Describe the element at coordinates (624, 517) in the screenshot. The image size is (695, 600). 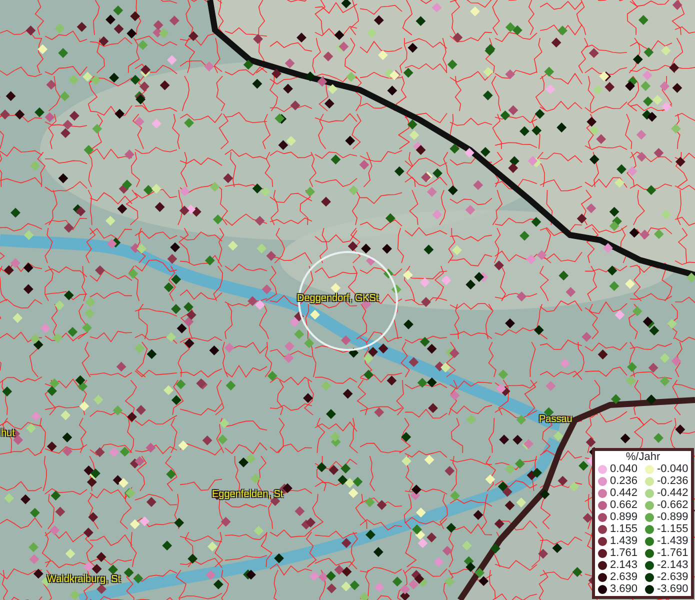
I see `legend-value: 0.899` at that location.